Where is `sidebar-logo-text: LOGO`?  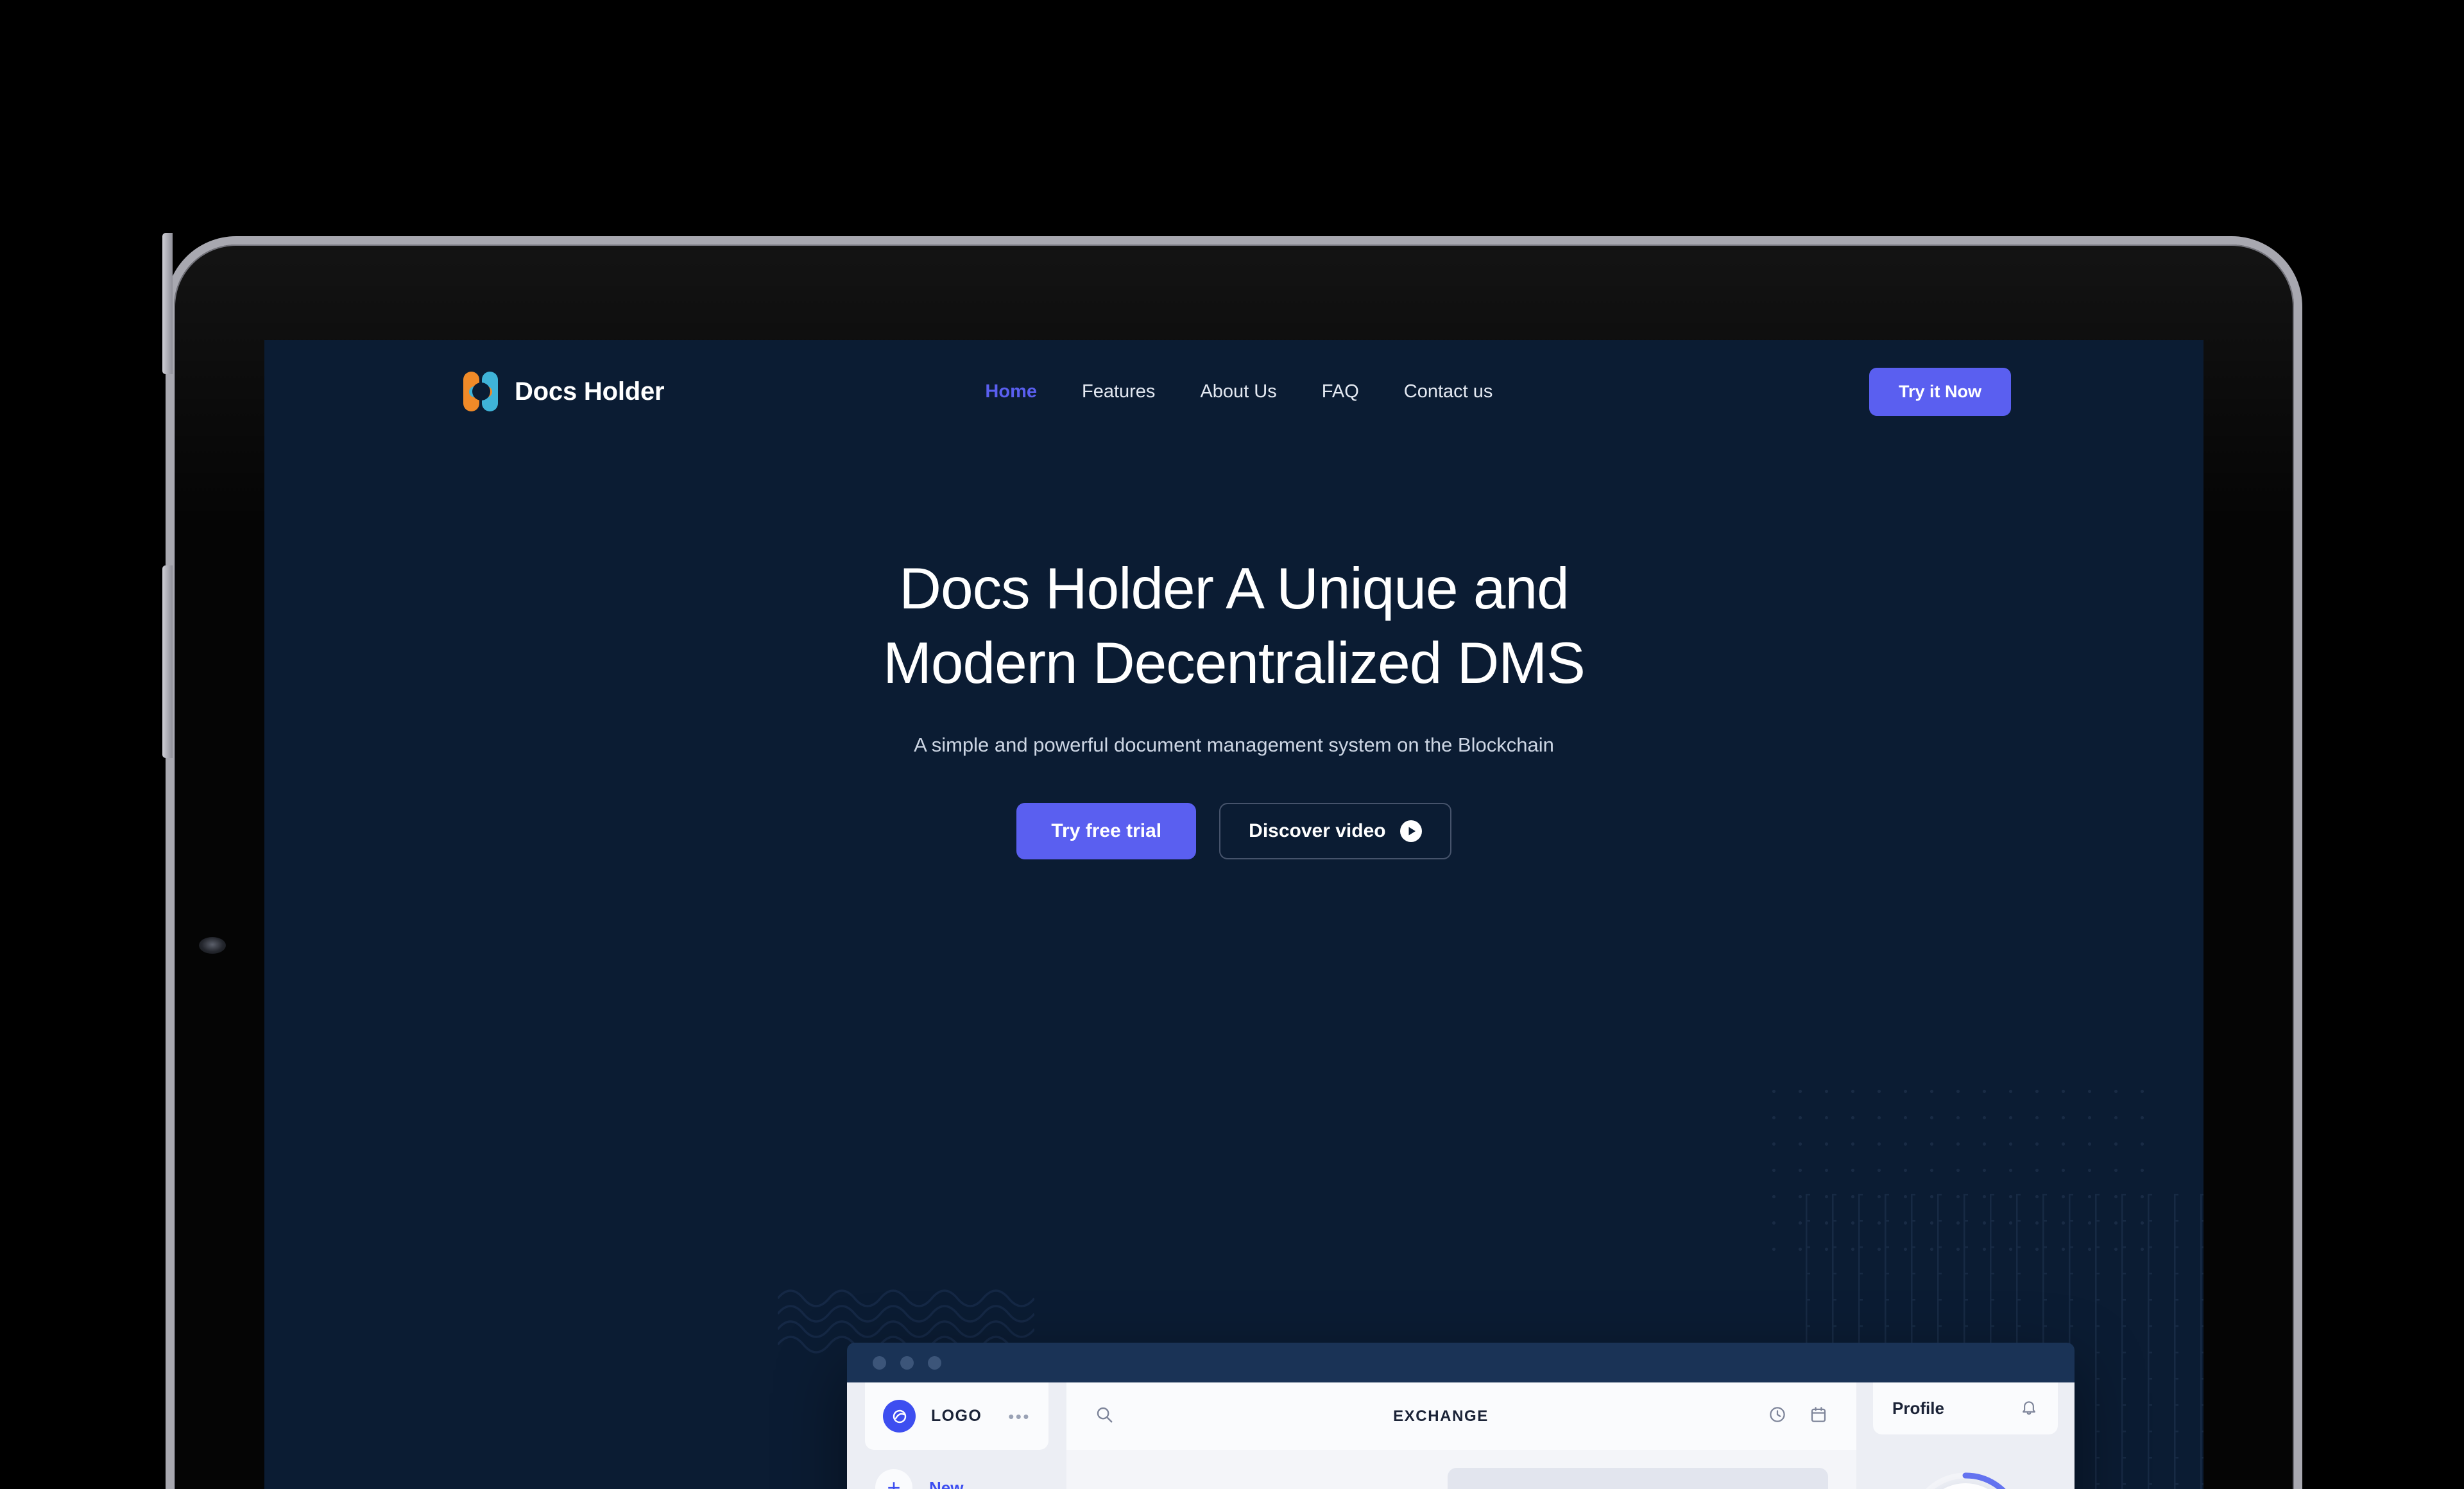 sidebar-logo-text: LOGO is located at coordinates (957, 1416).